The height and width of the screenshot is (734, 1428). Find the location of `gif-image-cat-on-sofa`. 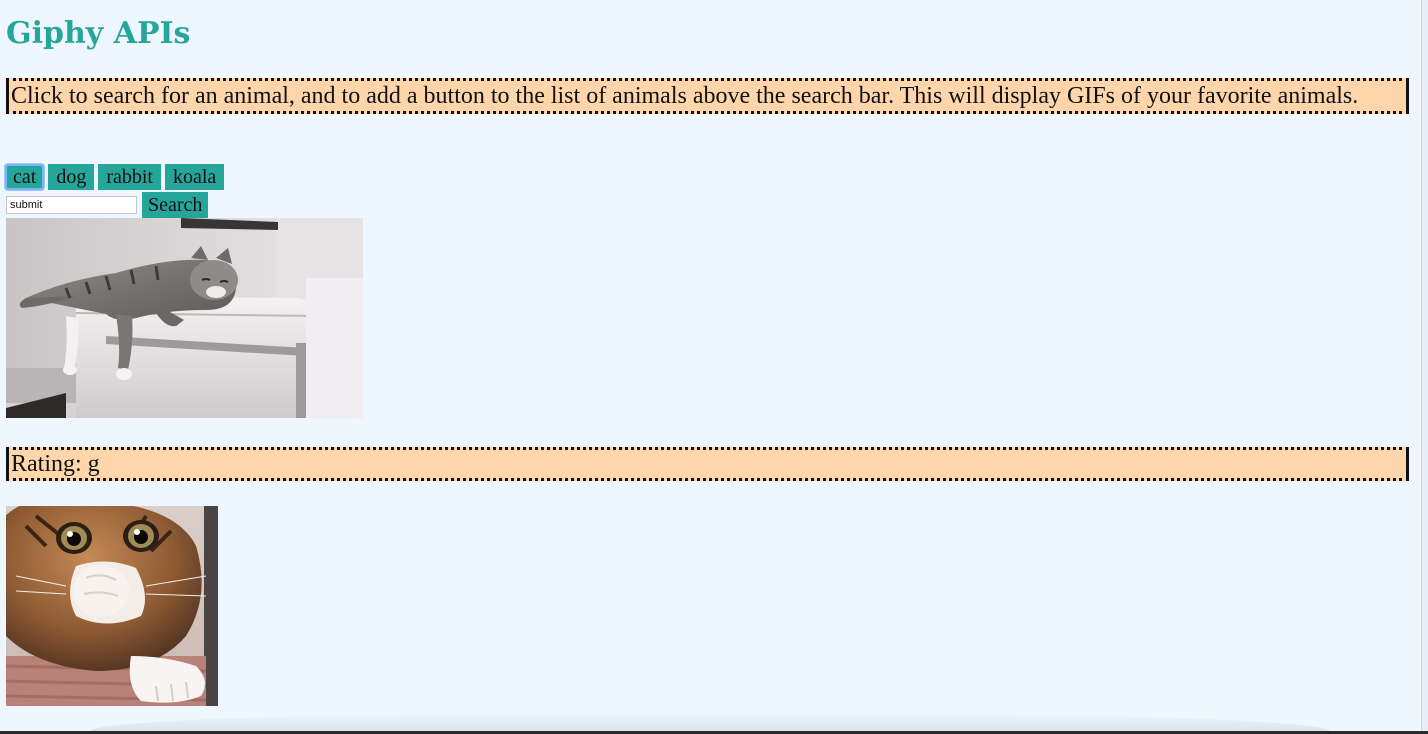

gif-image-cat-on-sofa is located at coordinates (184, 318).